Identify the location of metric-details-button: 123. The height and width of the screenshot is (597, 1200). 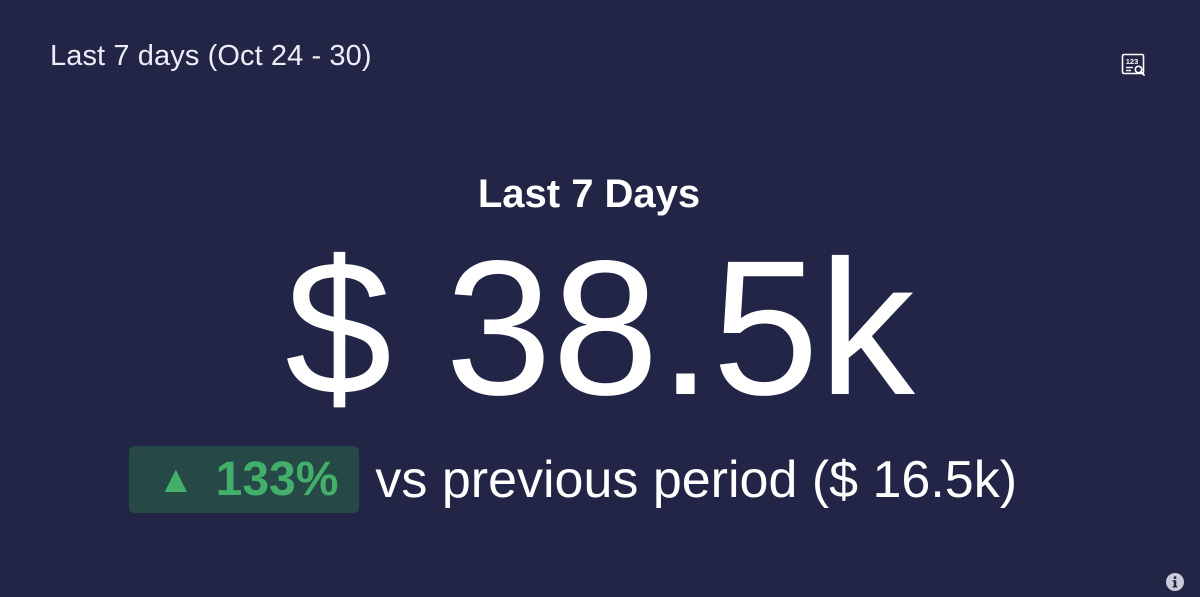
(1134, 65).